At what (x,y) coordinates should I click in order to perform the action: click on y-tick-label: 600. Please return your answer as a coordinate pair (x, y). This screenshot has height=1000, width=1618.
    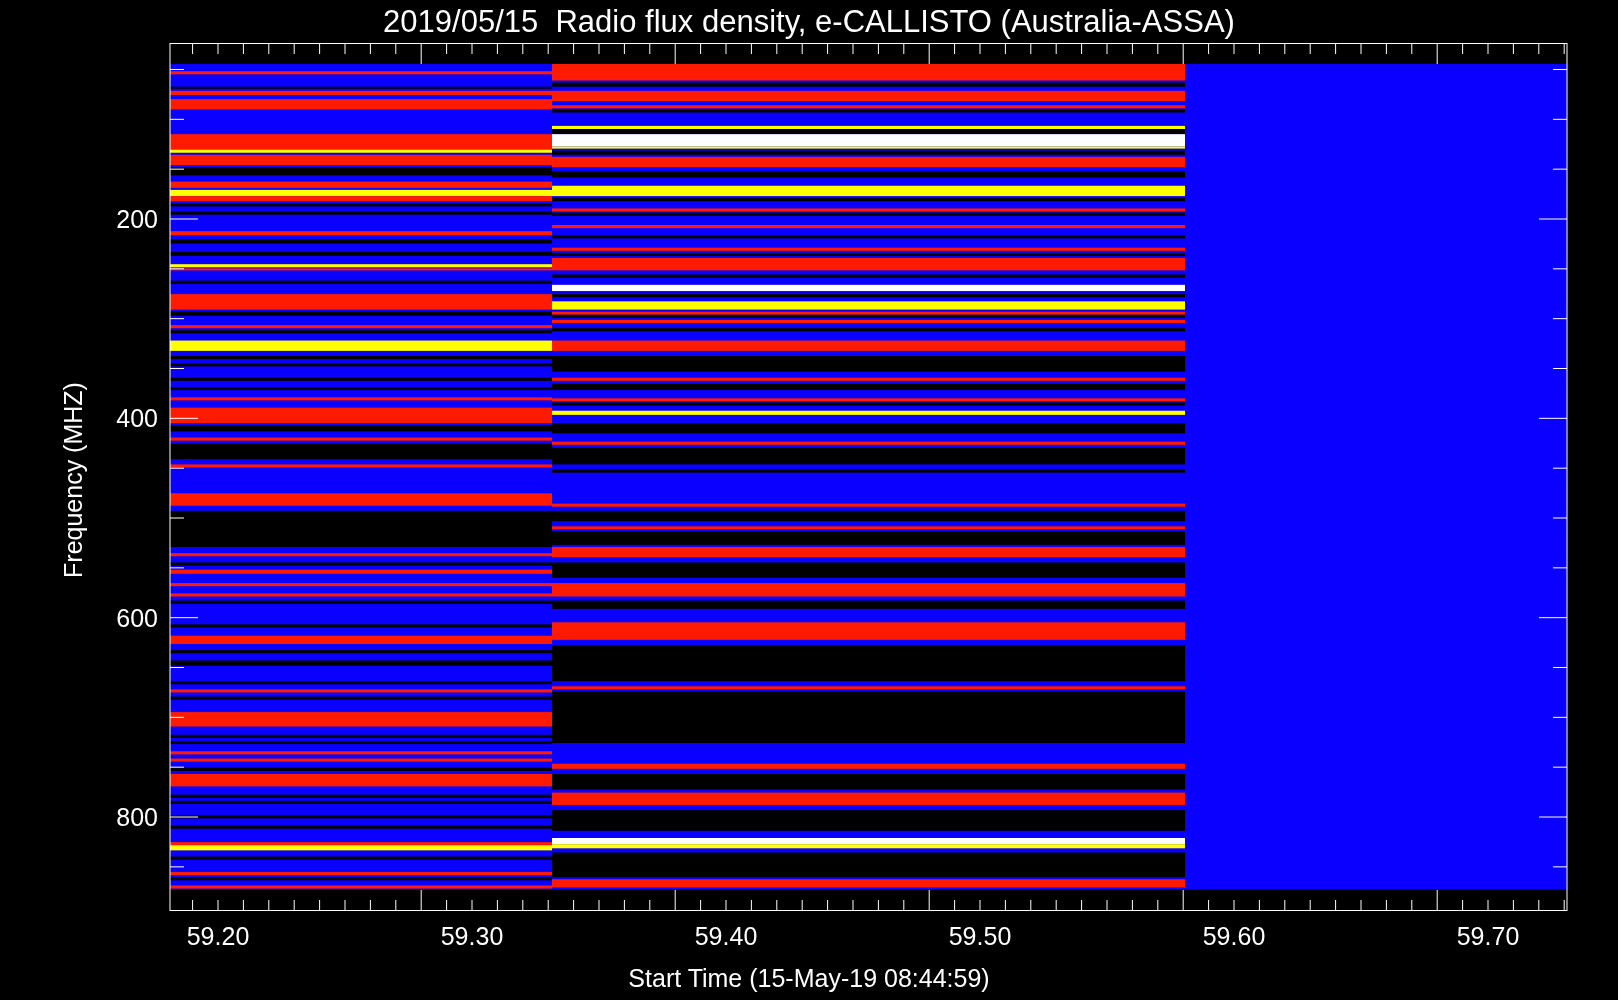
    Looking at the image, I should click on (137, 617).